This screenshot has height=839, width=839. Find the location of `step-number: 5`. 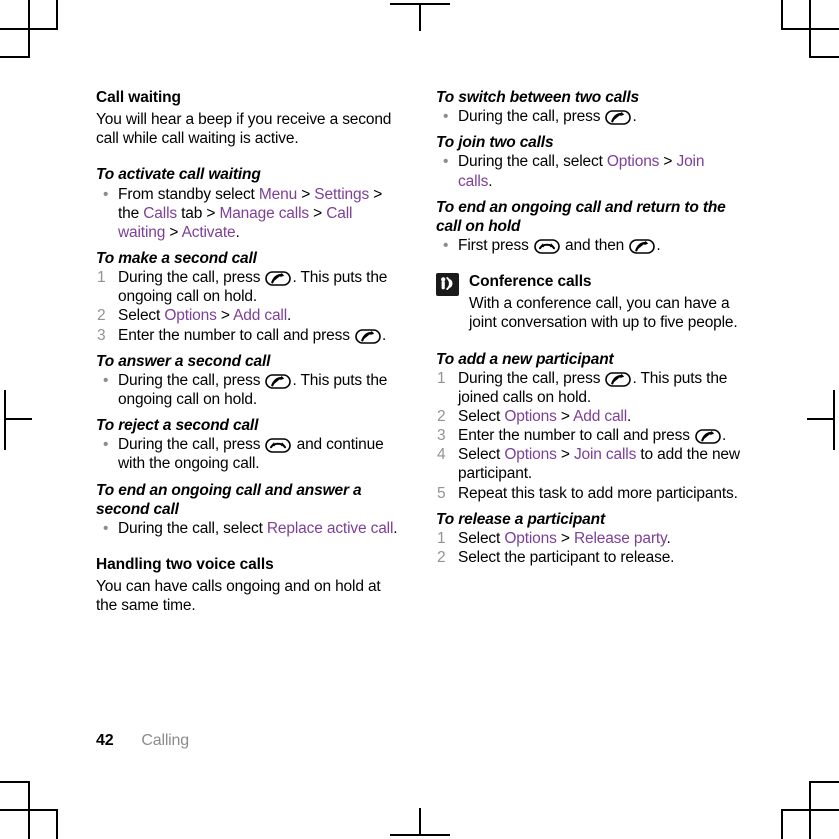

step-number: 5 is located at coordinates (441, 493).